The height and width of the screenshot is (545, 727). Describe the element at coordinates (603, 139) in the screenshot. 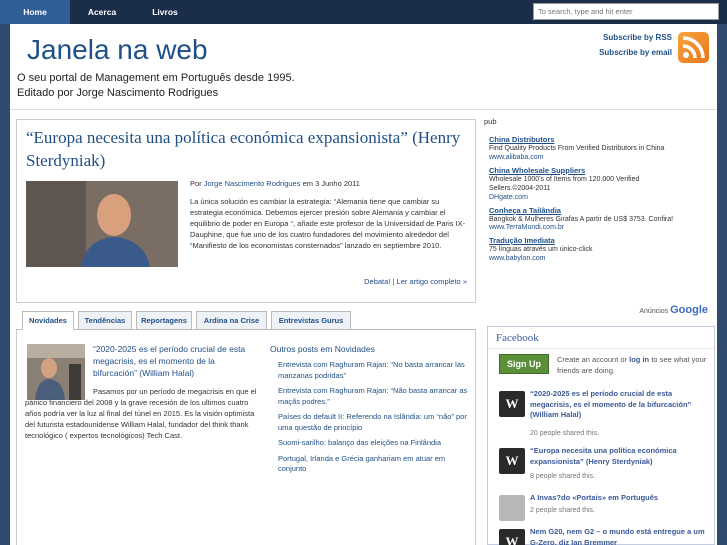

I see `ad-title: China Distributors` at that location.